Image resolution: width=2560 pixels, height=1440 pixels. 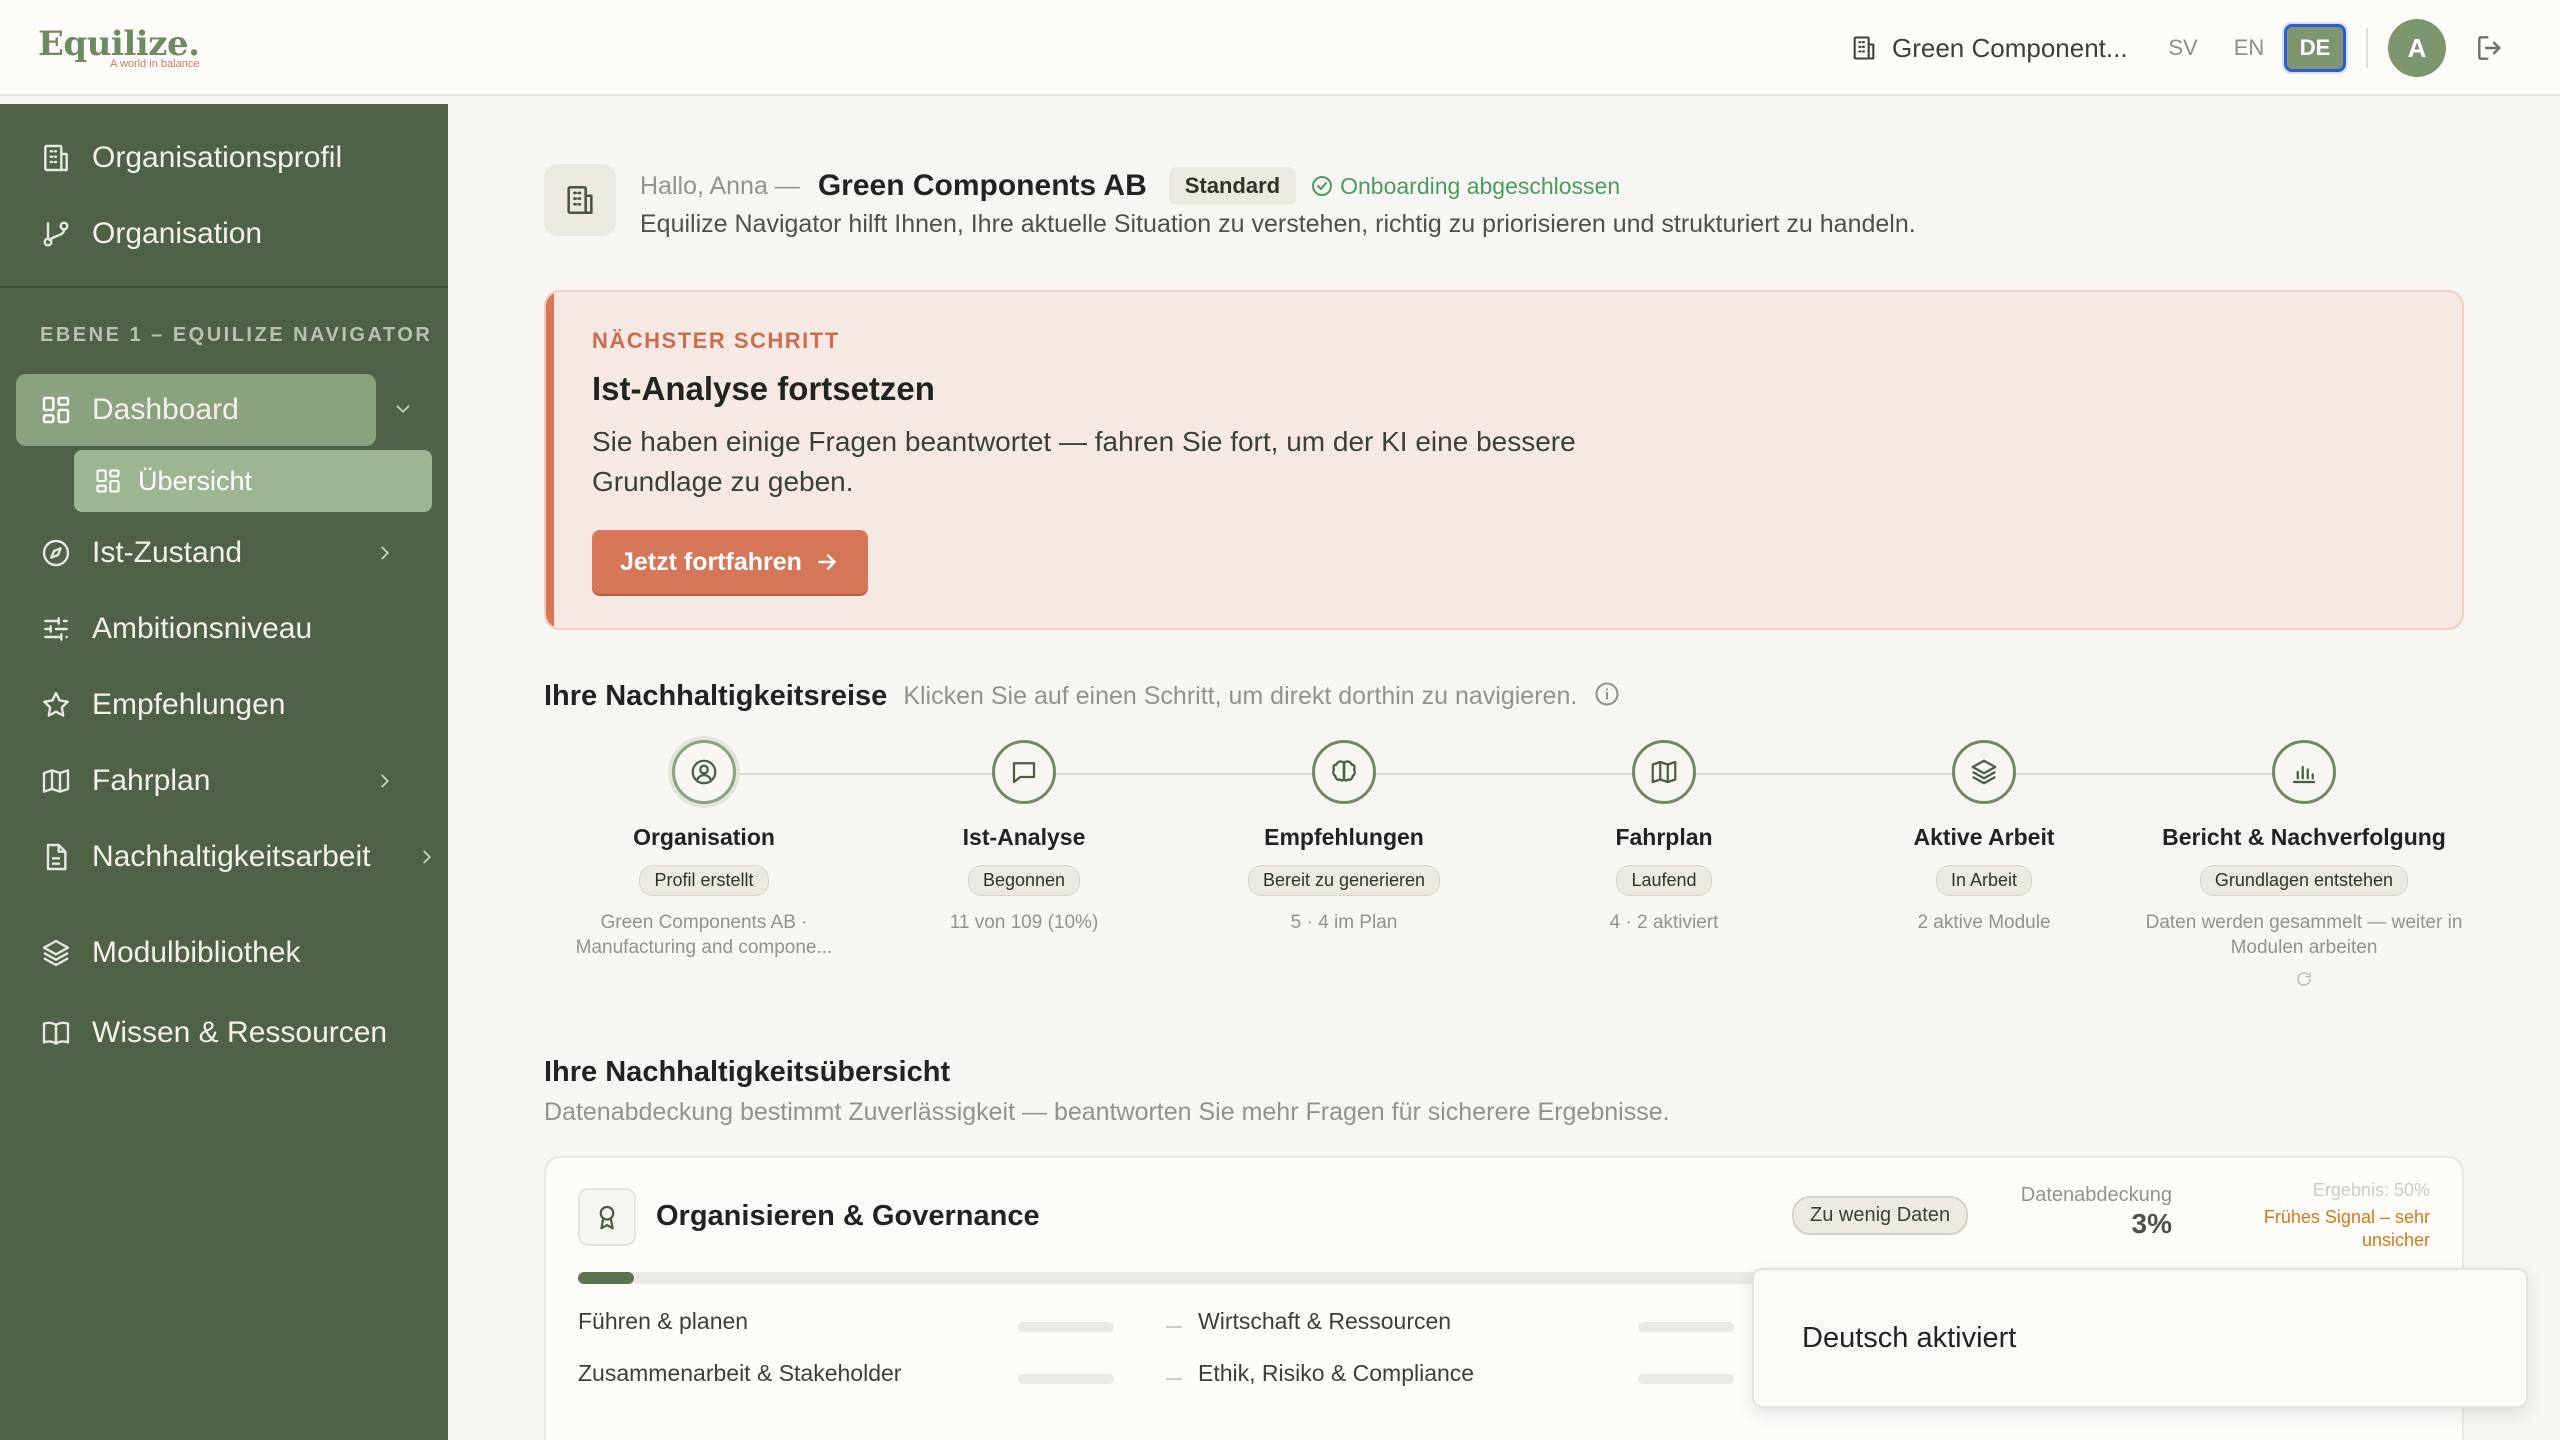 I want to click on language-en-button: EN, so click(x=2249, y=48).